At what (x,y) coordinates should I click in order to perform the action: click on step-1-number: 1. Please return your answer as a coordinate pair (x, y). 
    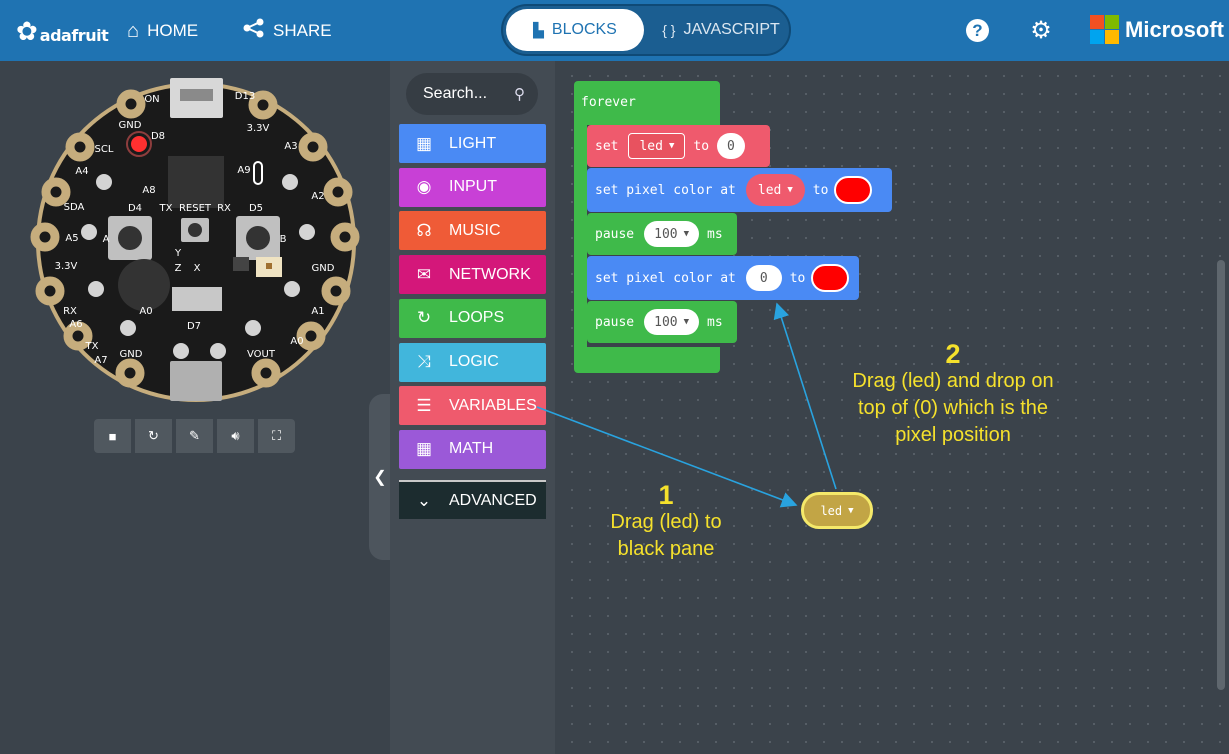
    Looking at the image, I should click on (666, 495).